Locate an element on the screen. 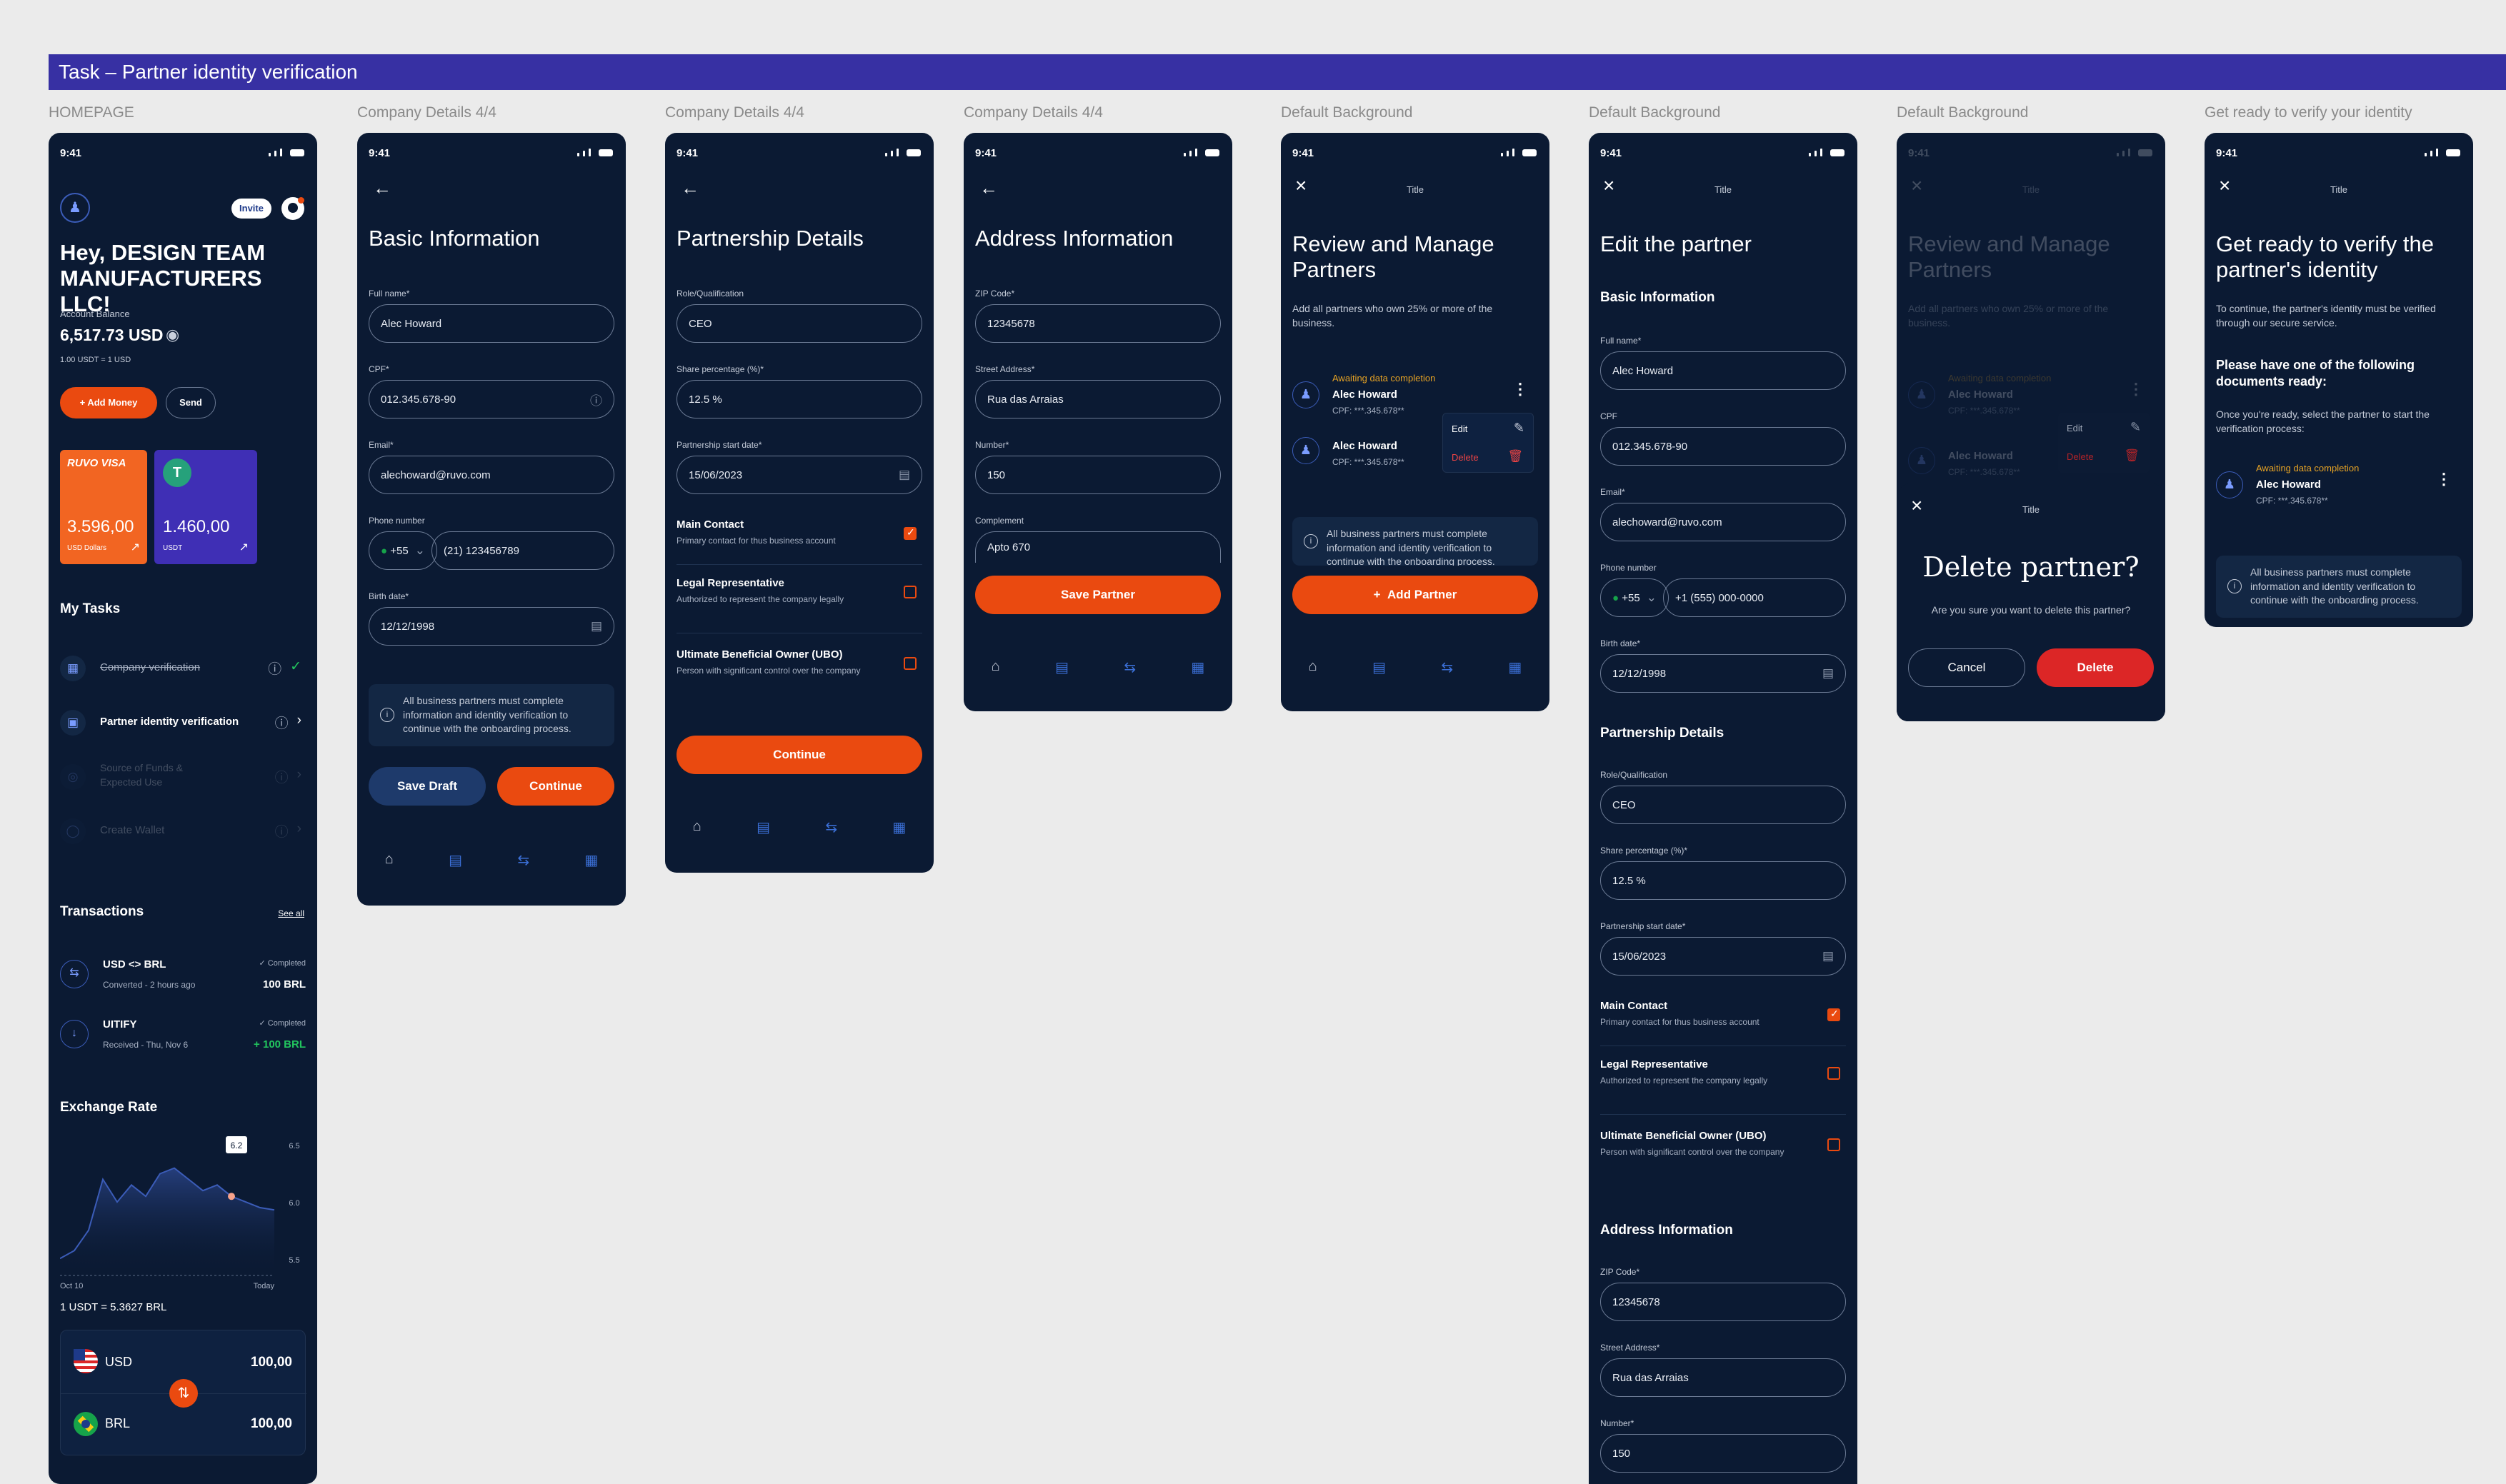  task-item: ▣ Partner identity verification ⓘ › is located at coordinates (183, 722).